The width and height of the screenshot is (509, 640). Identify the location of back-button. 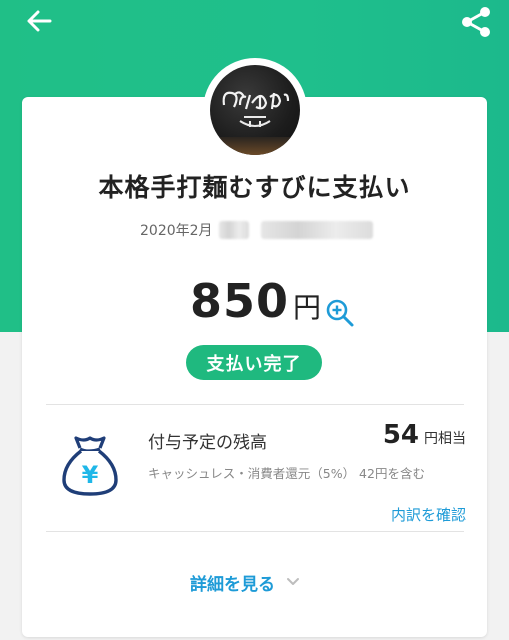
(39, 21).